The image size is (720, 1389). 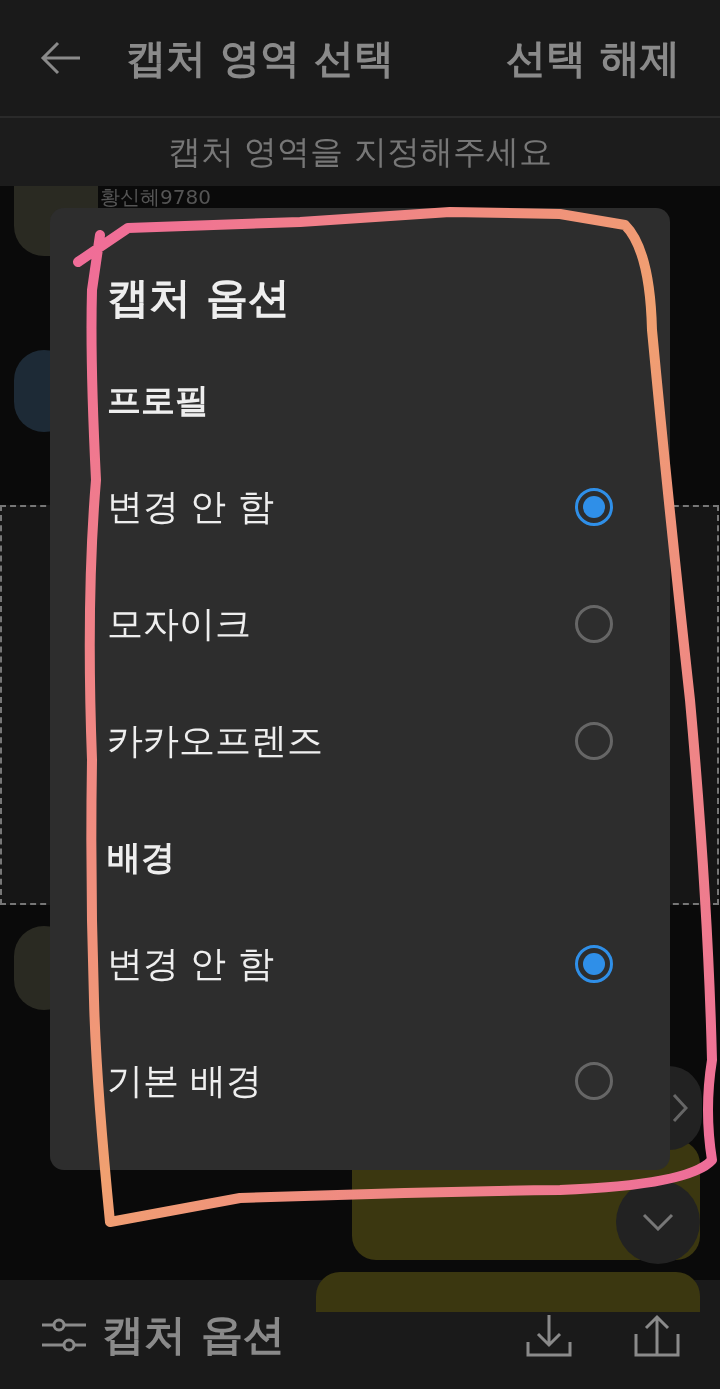 I want to click on instruction-text: 캡처 영역을 지정해주세요, so click(x=360, y=152).